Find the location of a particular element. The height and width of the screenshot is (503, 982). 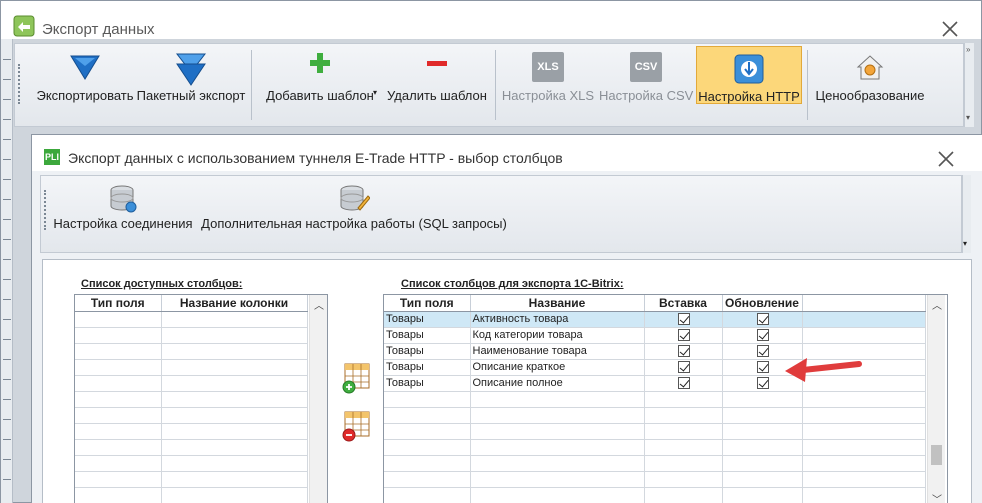

batch-export-button: Пакетный экспорт is located at coordinates (191, 75).